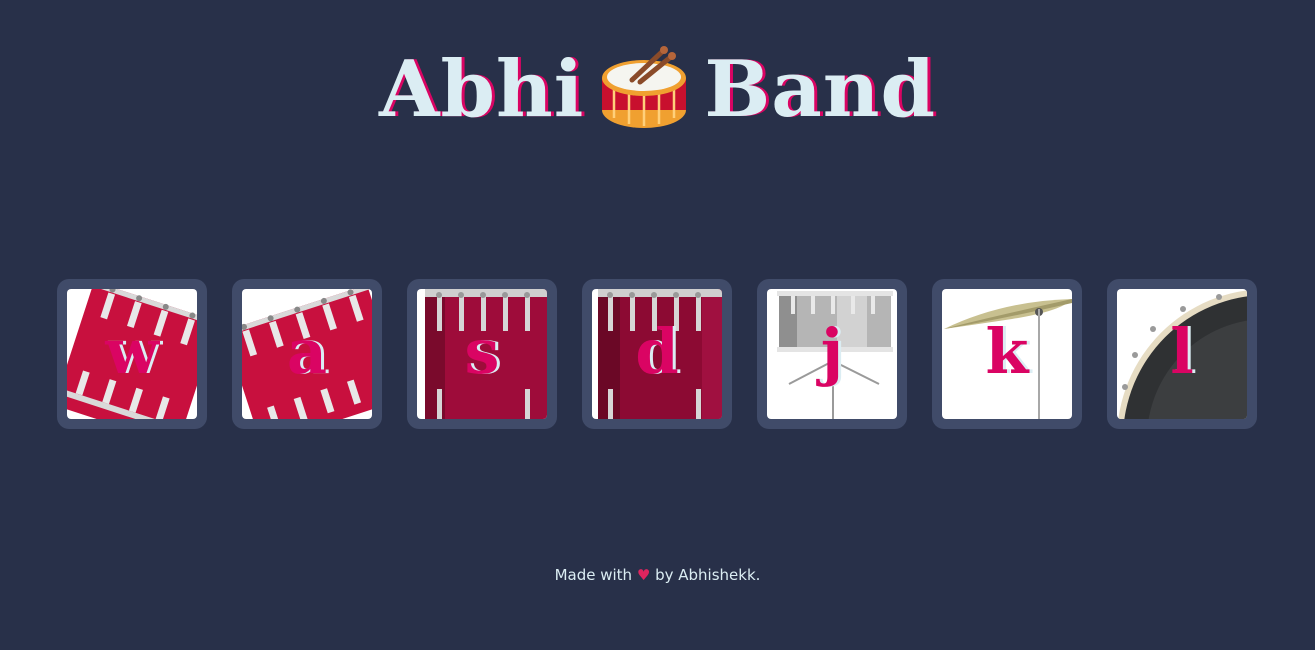 Image resolution: width=1315 pixels, height=650 pixels. I want to click on drum-s: s, so click(482, 354).